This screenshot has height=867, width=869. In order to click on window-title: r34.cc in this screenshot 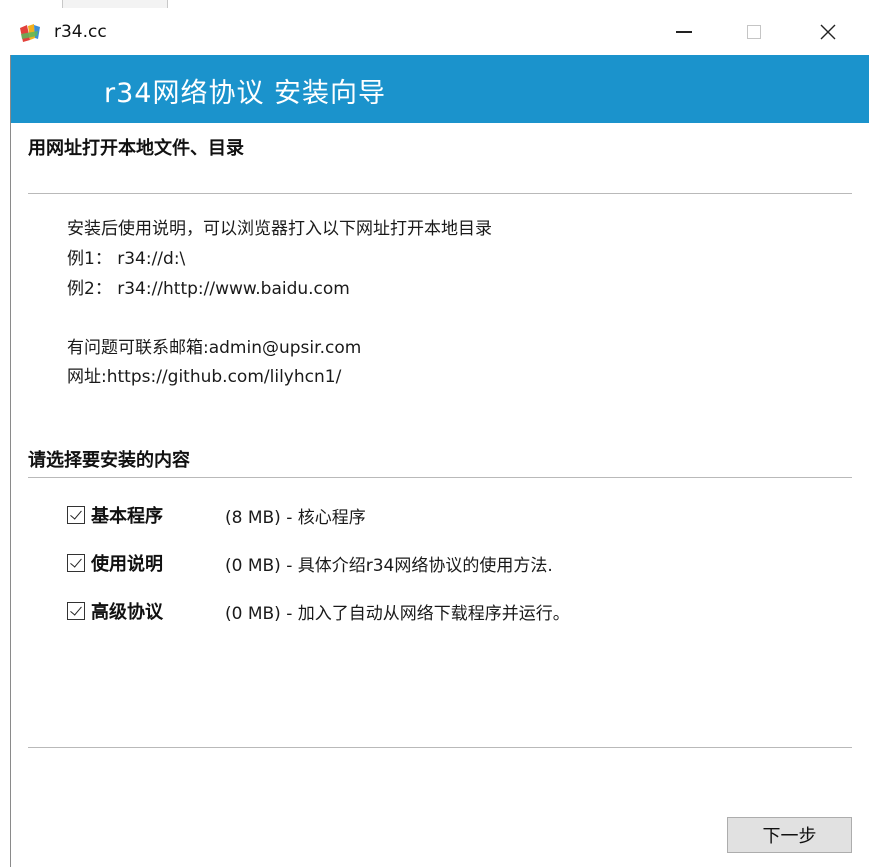, I will do `click(80, 32)`.